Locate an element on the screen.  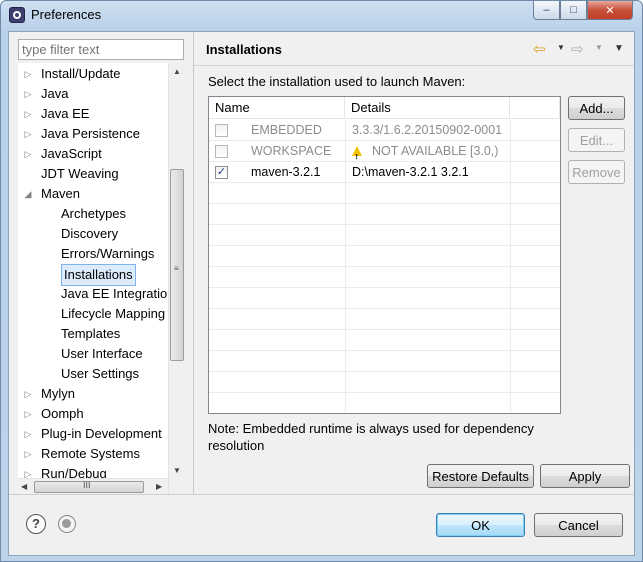
maximize-button: □ is located at coordinates (573, 10).